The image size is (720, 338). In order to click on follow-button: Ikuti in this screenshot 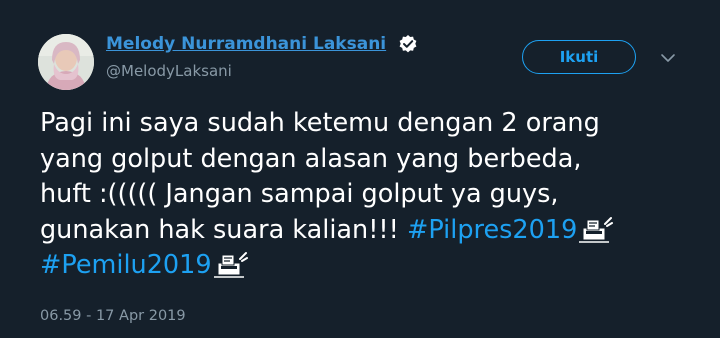, I will do `click(579, 57)`.